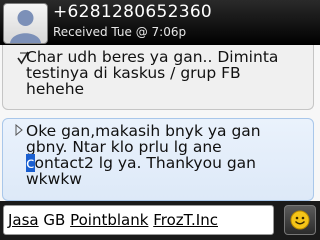  I want to click on compose-input: Jasa GB Pointblank FrozT.Inc, so click(138, 220).